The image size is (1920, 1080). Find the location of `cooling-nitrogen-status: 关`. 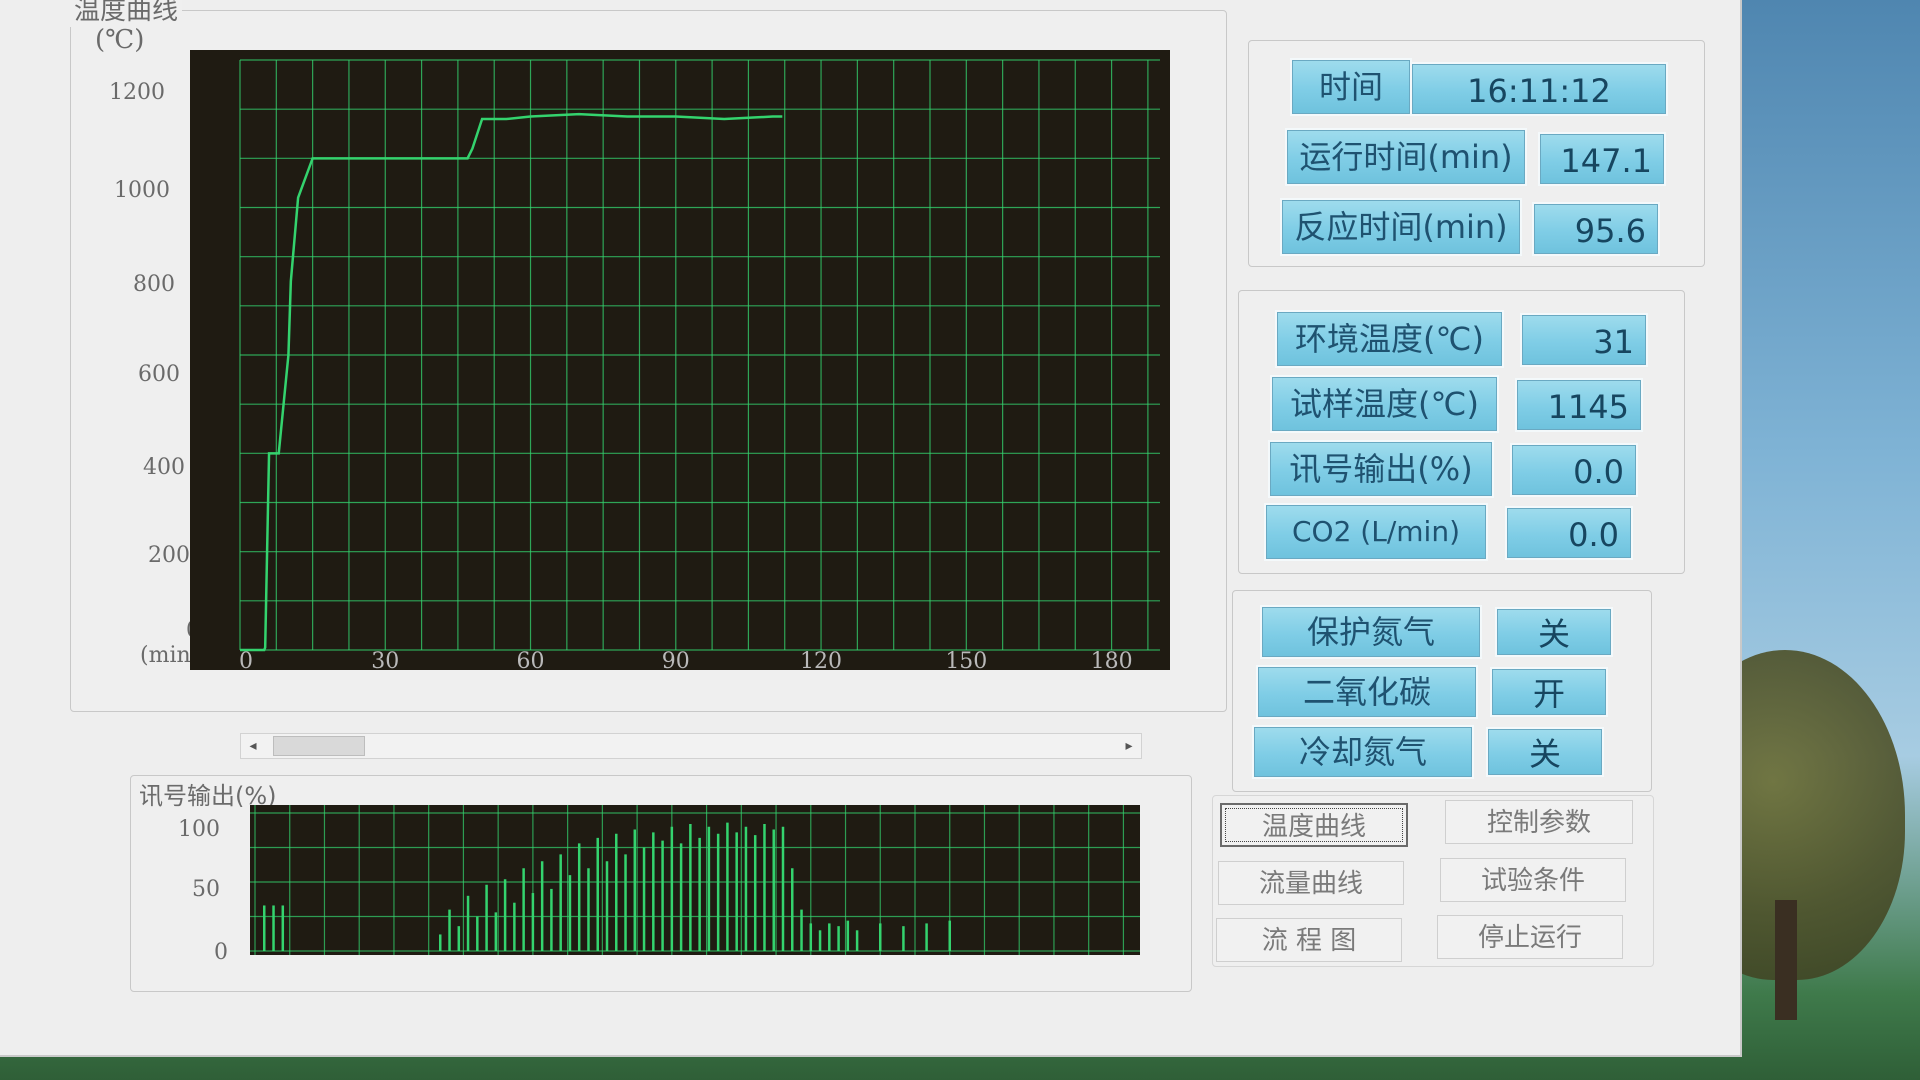

cooling-nitrogen-status: 关 is located at coordinates (1545, 752).